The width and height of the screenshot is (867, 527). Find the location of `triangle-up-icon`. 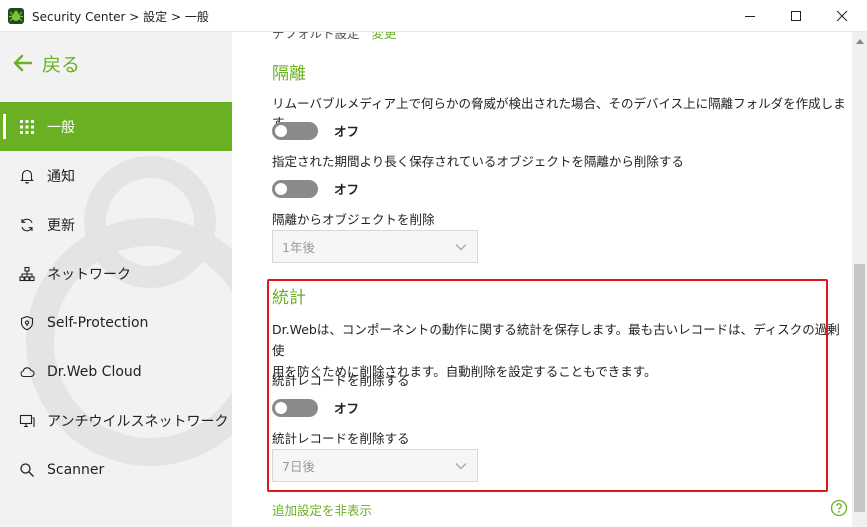

triangle-up-icon is located at coordinates (859, 41).